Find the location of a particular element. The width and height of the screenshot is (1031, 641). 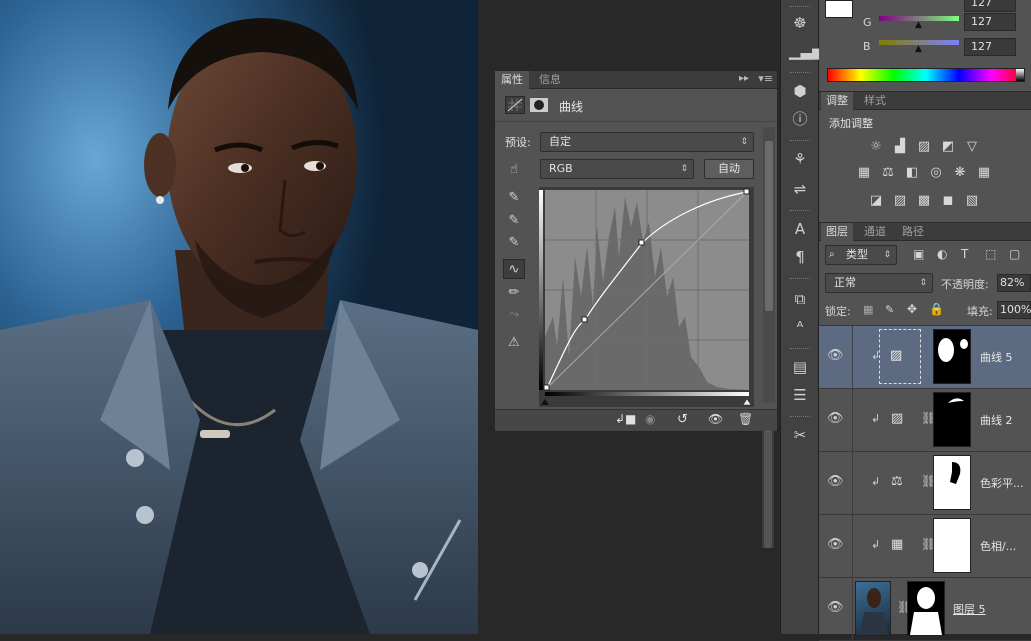

tab-styles: 样式 is located at coordinates (875, 101).